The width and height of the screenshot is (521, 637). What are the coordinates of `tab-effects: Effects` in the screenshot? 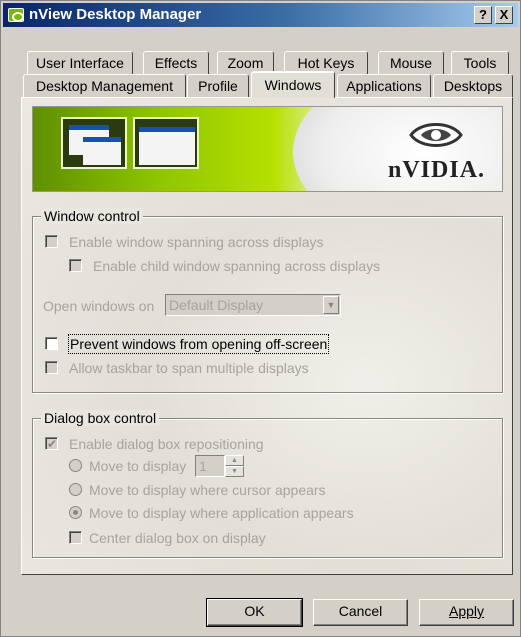 It's located at (176, 63).